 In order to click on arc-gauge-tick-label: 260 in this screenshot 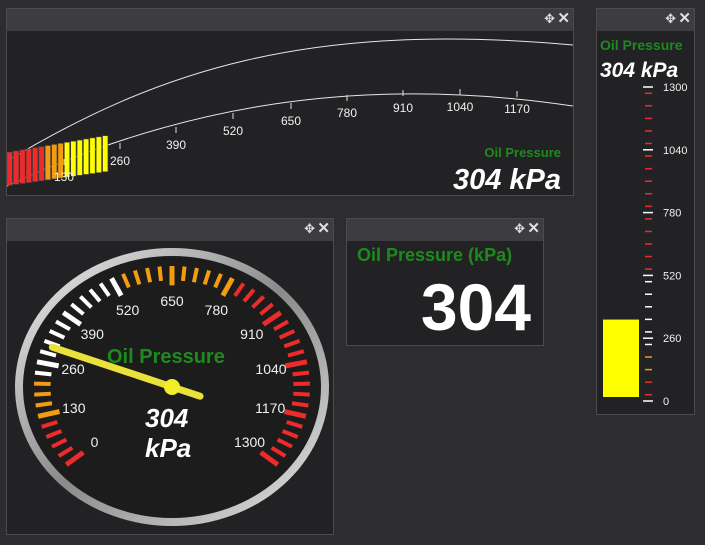, I will do `click(120, 161)`.